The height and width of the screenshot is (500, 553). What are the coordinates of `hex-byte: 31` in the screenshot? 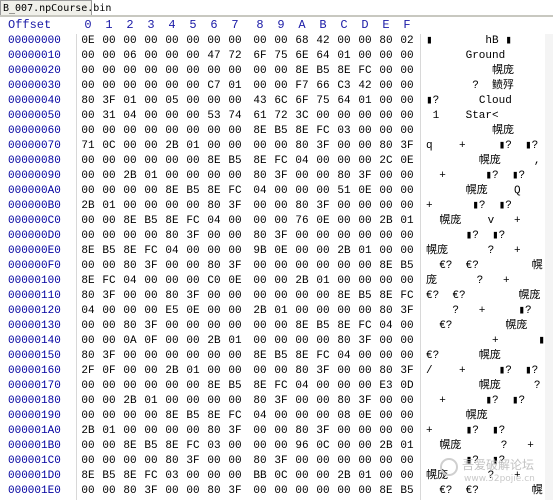 It's located at (109, 116).